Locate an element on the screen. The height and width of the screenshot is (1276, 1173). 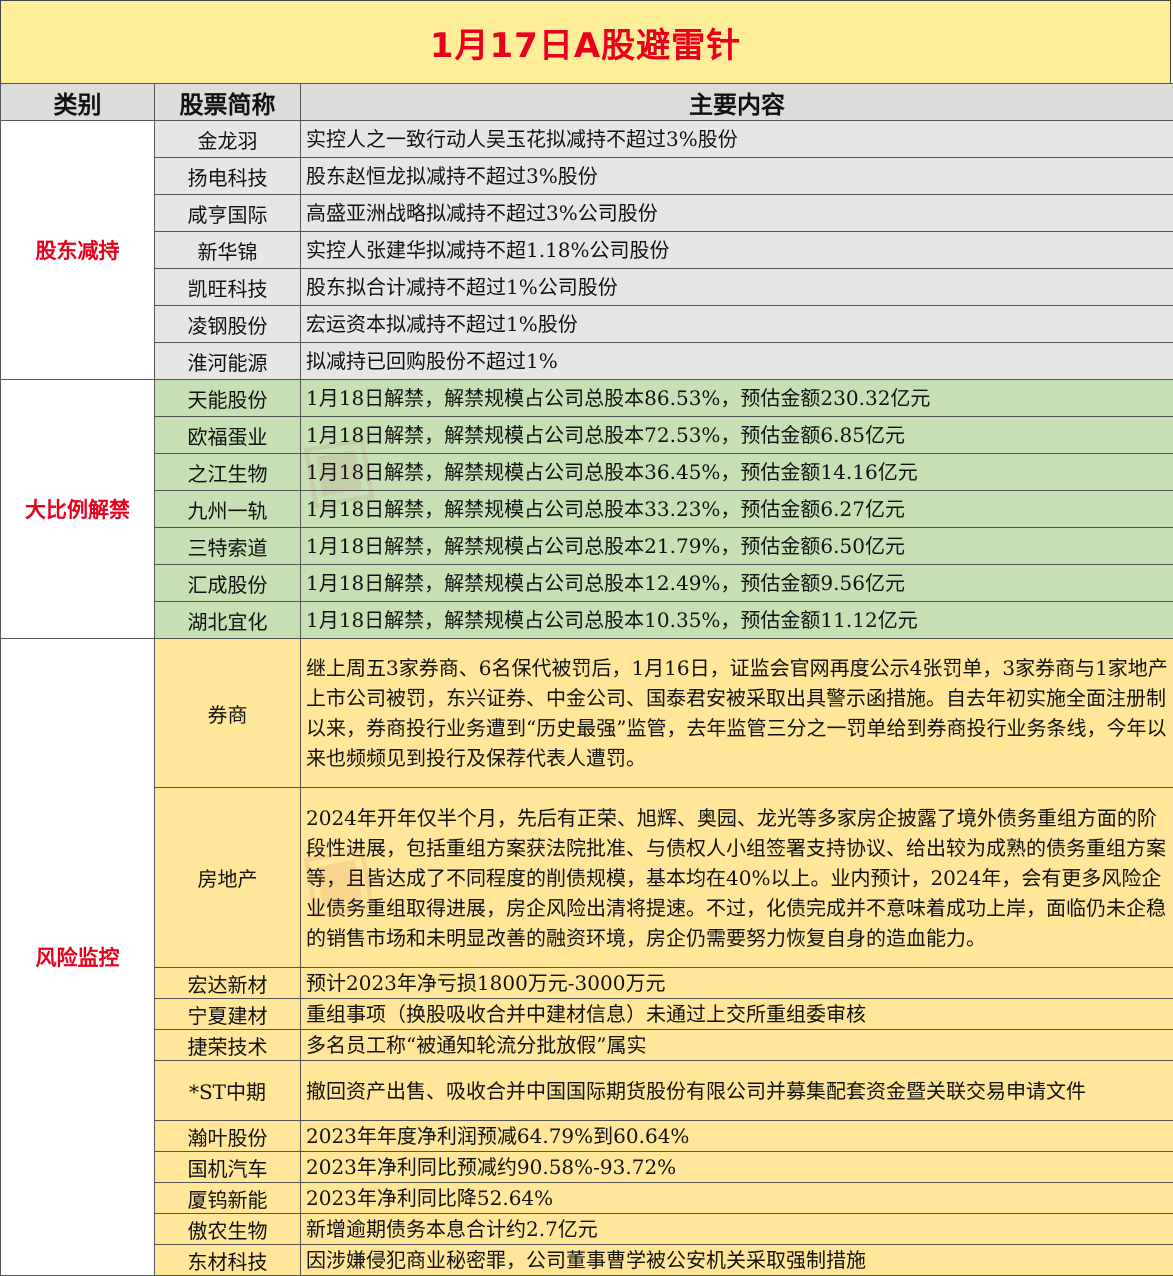
stock-name: 凌钢股份 is located at coordinates (228, 324).